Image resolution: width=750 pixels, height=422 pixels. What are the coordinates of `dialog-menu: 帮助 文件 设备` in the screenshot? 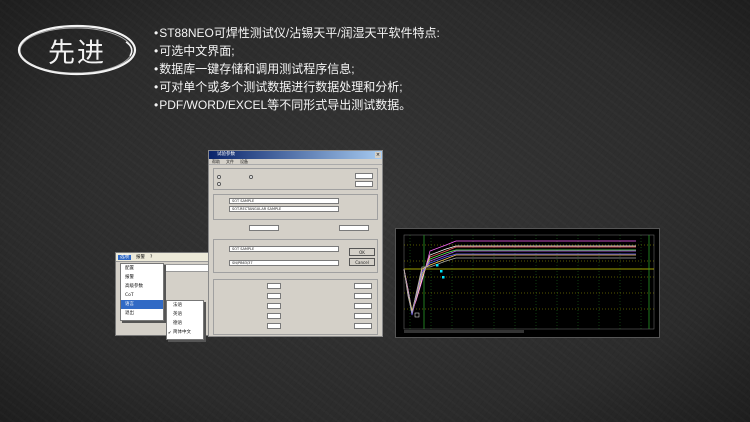 It's located at (295, 162).